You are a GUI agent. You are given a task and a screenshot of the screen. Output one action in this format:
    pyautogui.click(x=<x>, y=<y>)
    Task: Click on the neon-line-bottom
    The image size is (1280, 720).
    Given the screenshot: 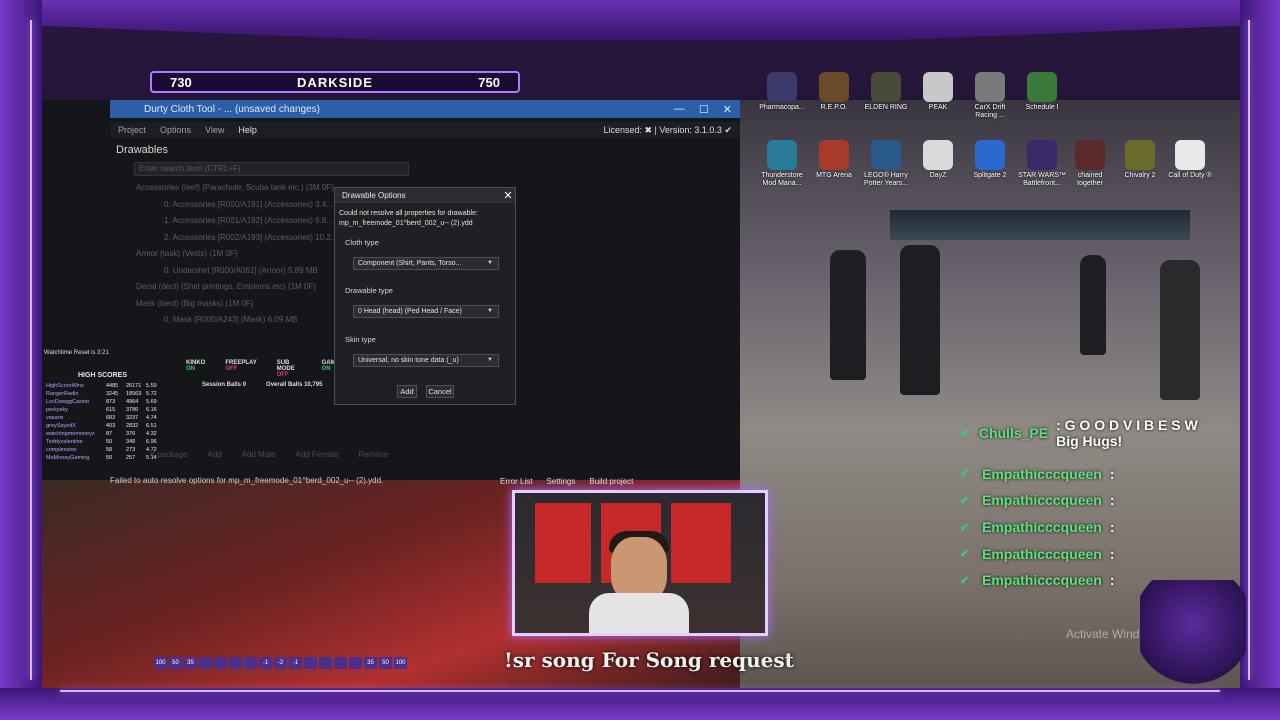 What is the action you would take?
    pyautogui.click(x=640, y=691)
    